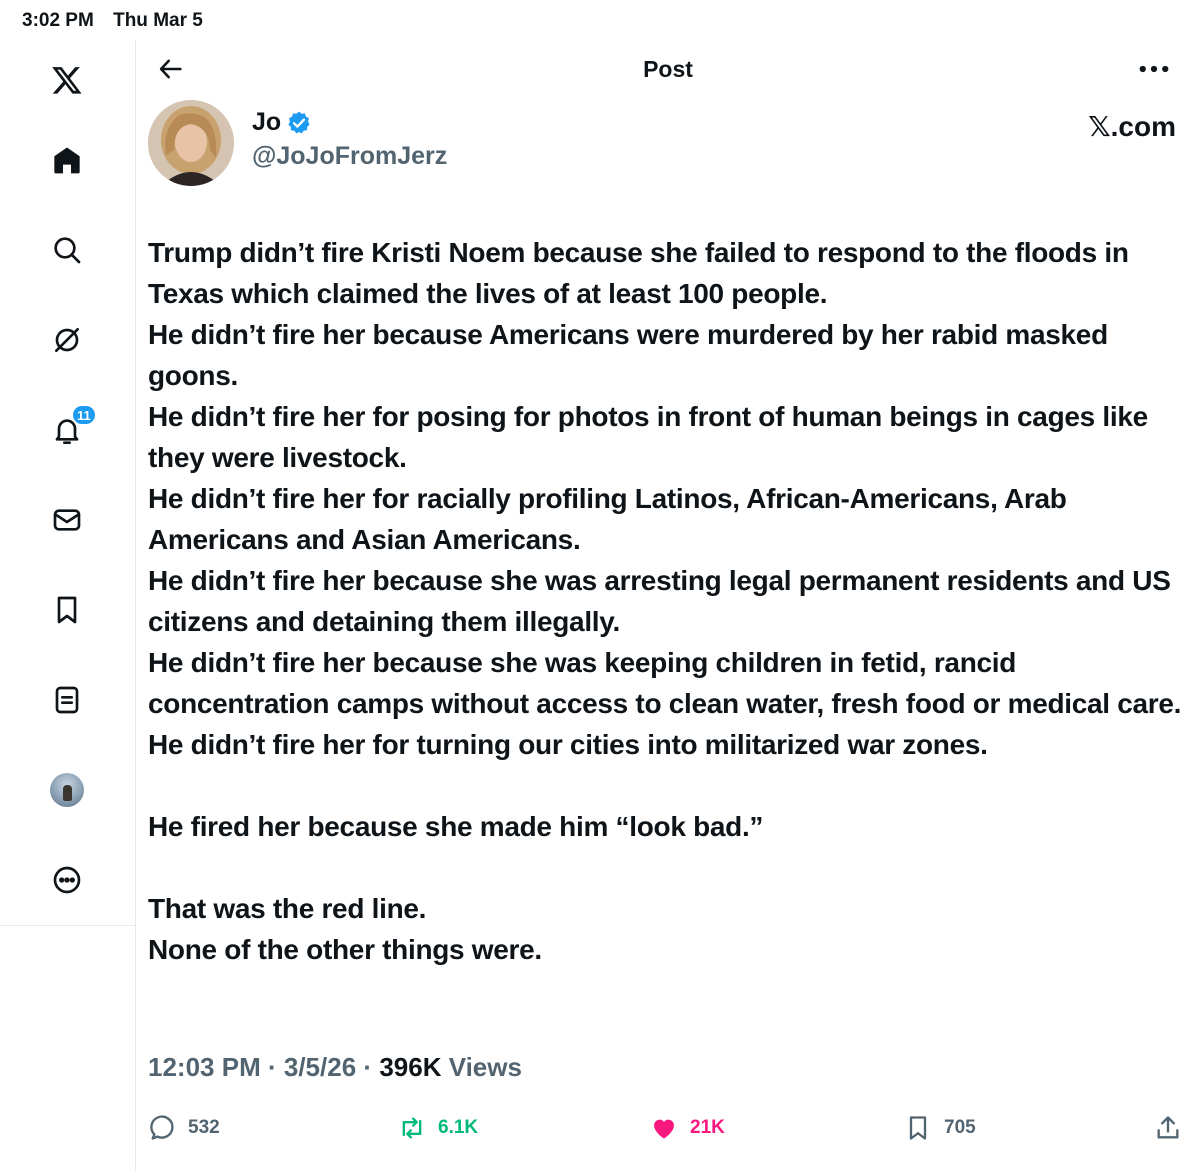 The height and width of the screenshot is (1171, 1200). Describe the element at coordinates (162, 1127) in the screenshot. I see `reply-icon` at that location.